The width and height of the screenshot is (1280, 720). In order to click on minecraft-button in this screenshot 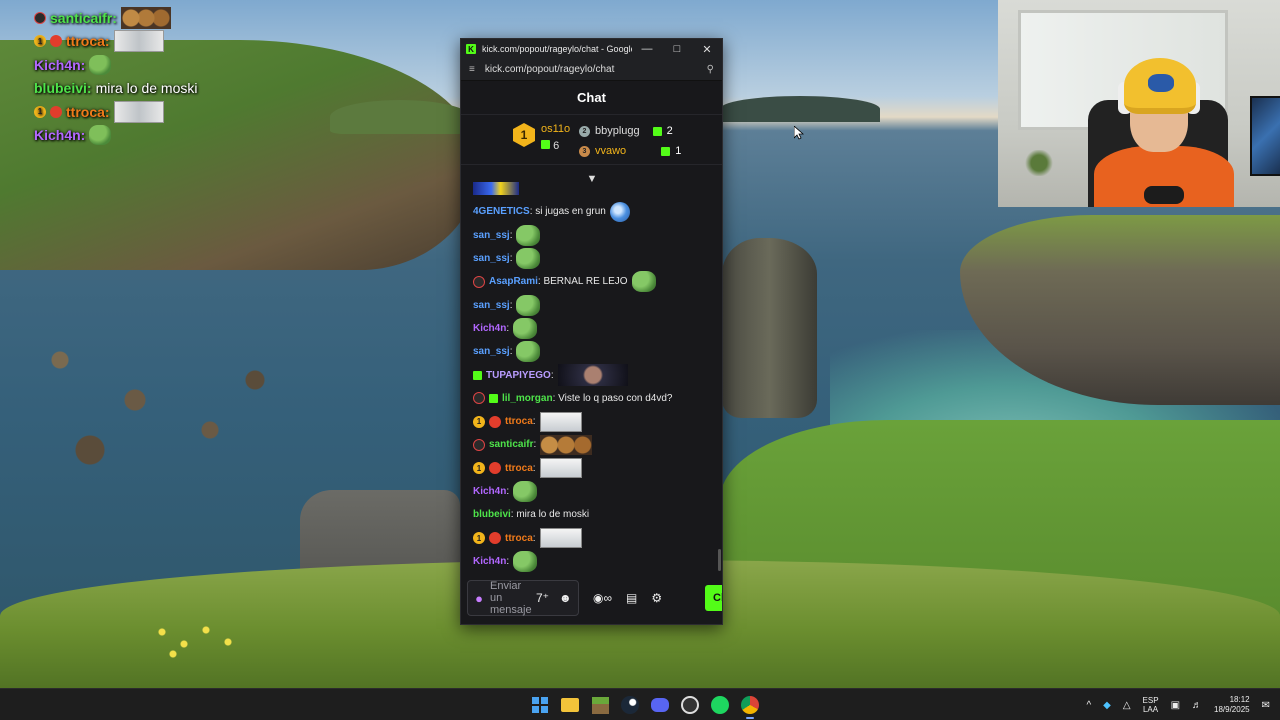, I will do `click(600, 705)`.